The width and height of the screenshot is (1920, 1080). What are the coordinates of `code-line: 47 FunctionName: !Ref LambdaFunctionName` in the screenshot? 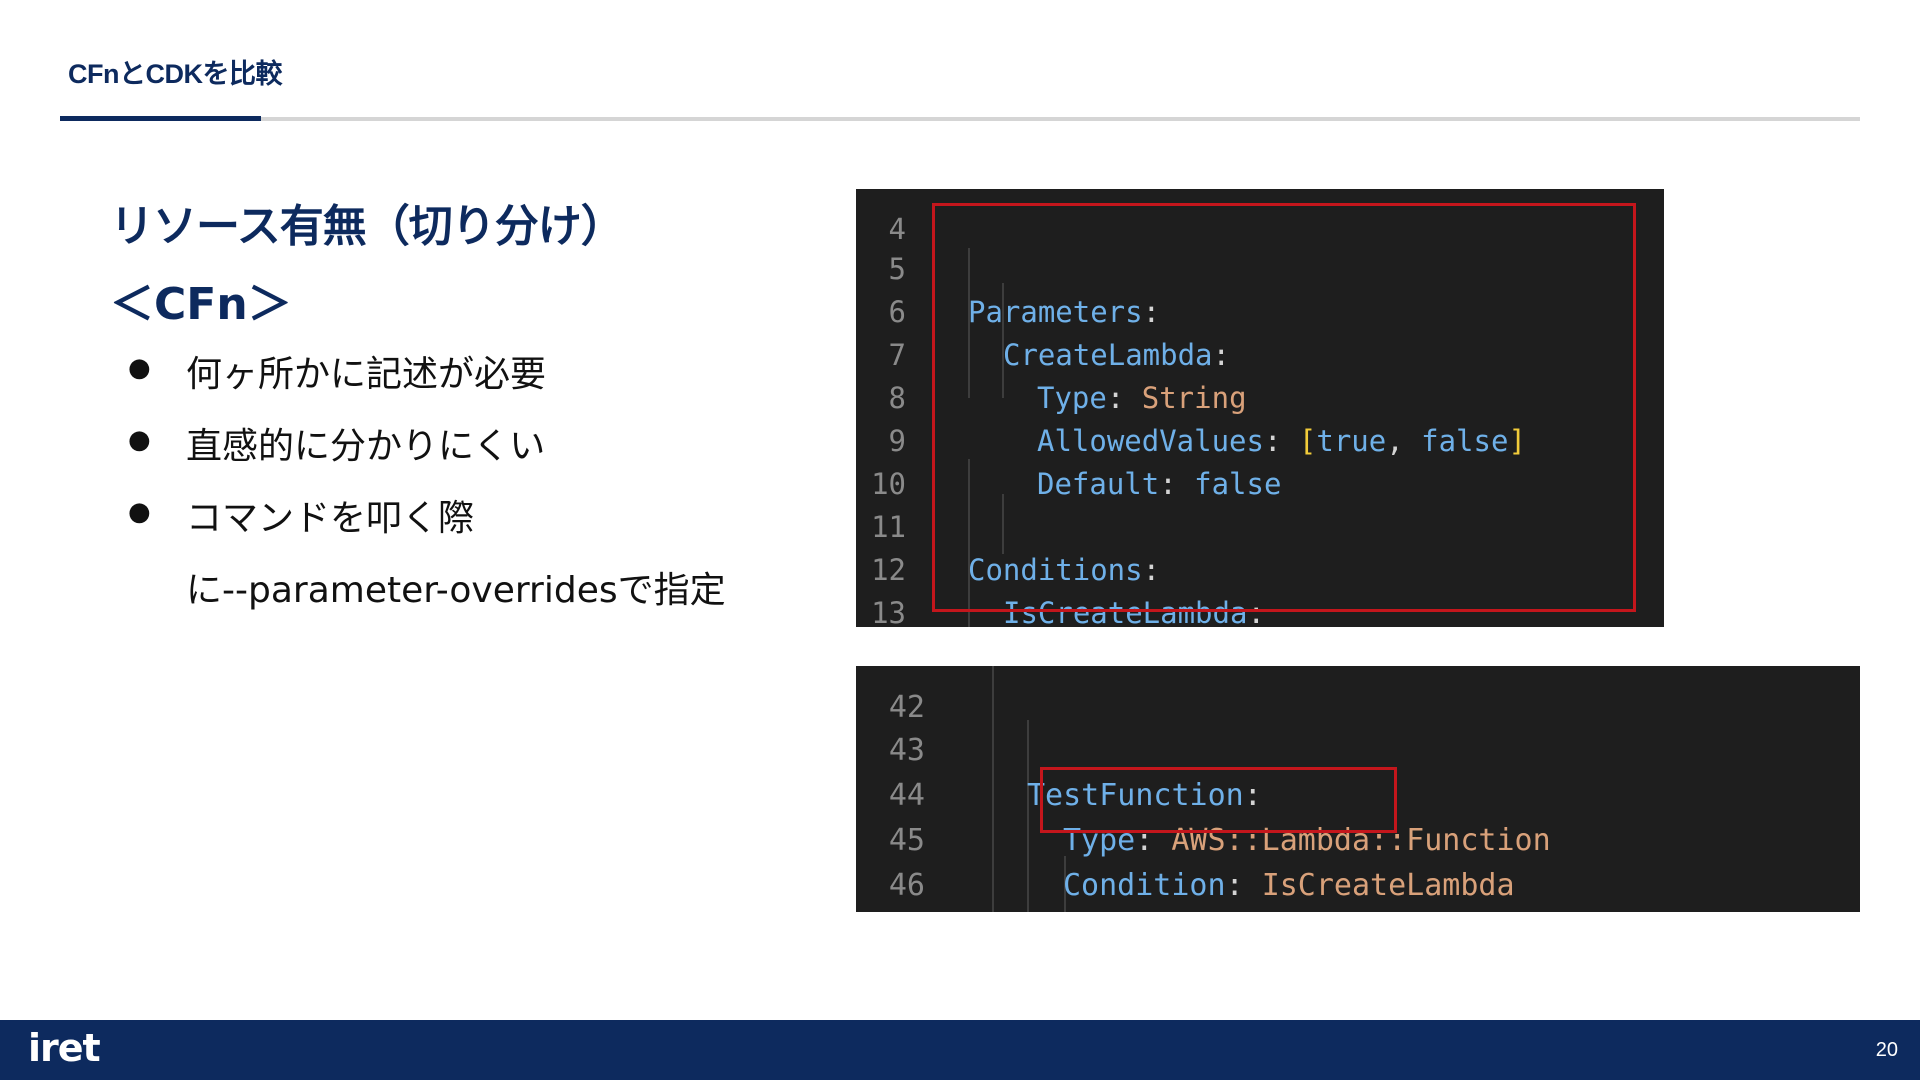 It's located at (892, 885).